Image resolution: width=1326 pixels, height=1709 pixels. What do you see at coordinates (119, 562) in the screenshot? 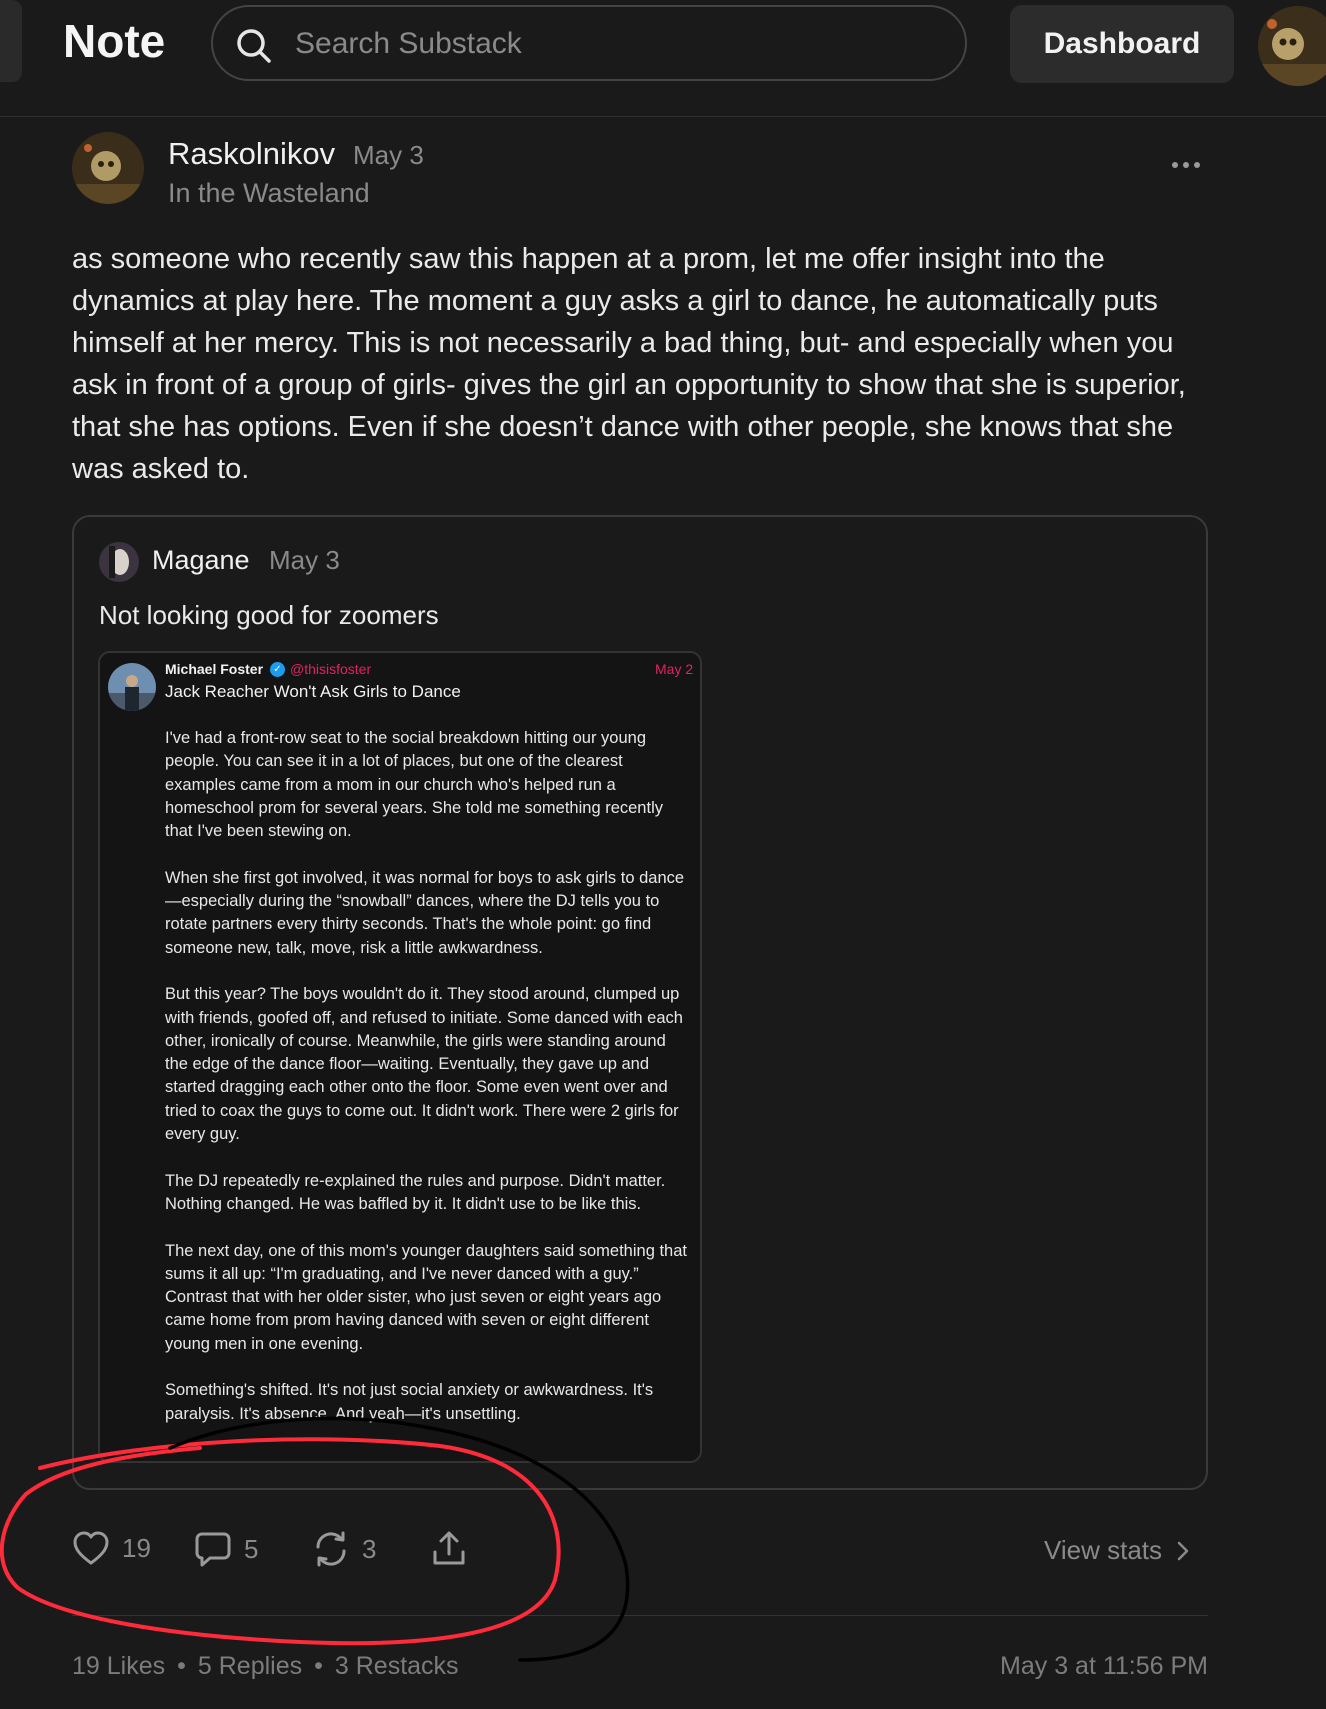
I see `quoted-author-avatar` at bounding box center [119, 562].